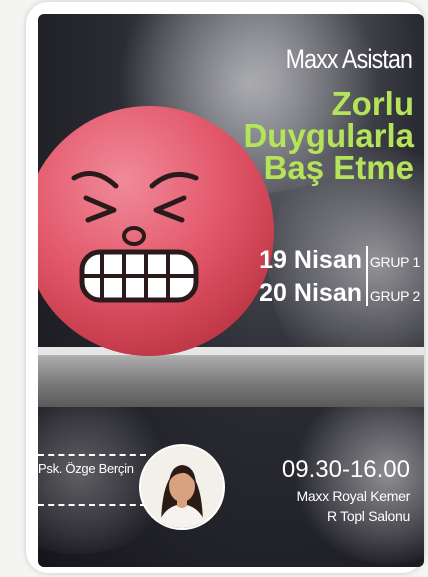  What do you see at coordinates (353, 496) in the screenshot?
I see `venue-line: Maxx Royal Kemer` at bounding box center [353, 496].